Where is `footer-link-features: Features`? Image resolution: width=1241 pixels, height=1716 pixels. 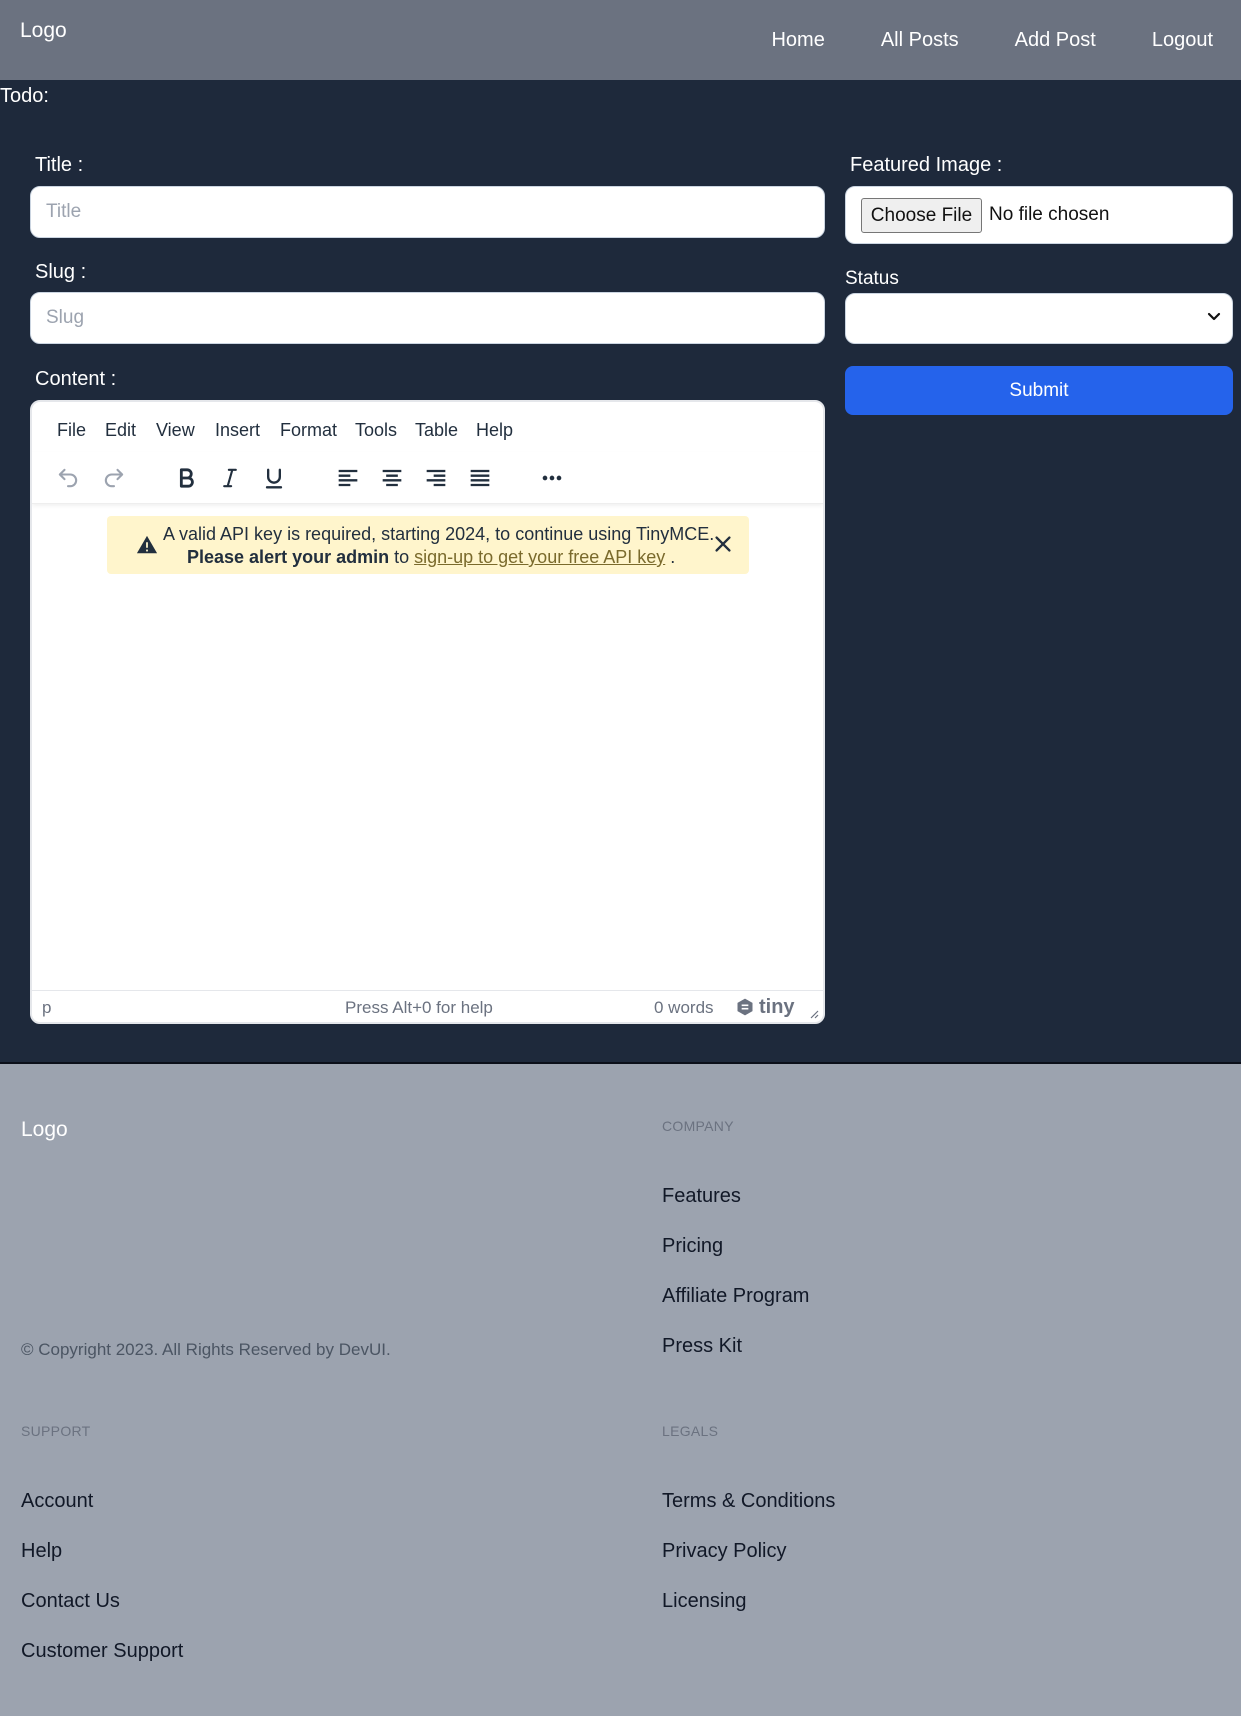 footer-link-features: Features is located at coordinates (701, 1196).